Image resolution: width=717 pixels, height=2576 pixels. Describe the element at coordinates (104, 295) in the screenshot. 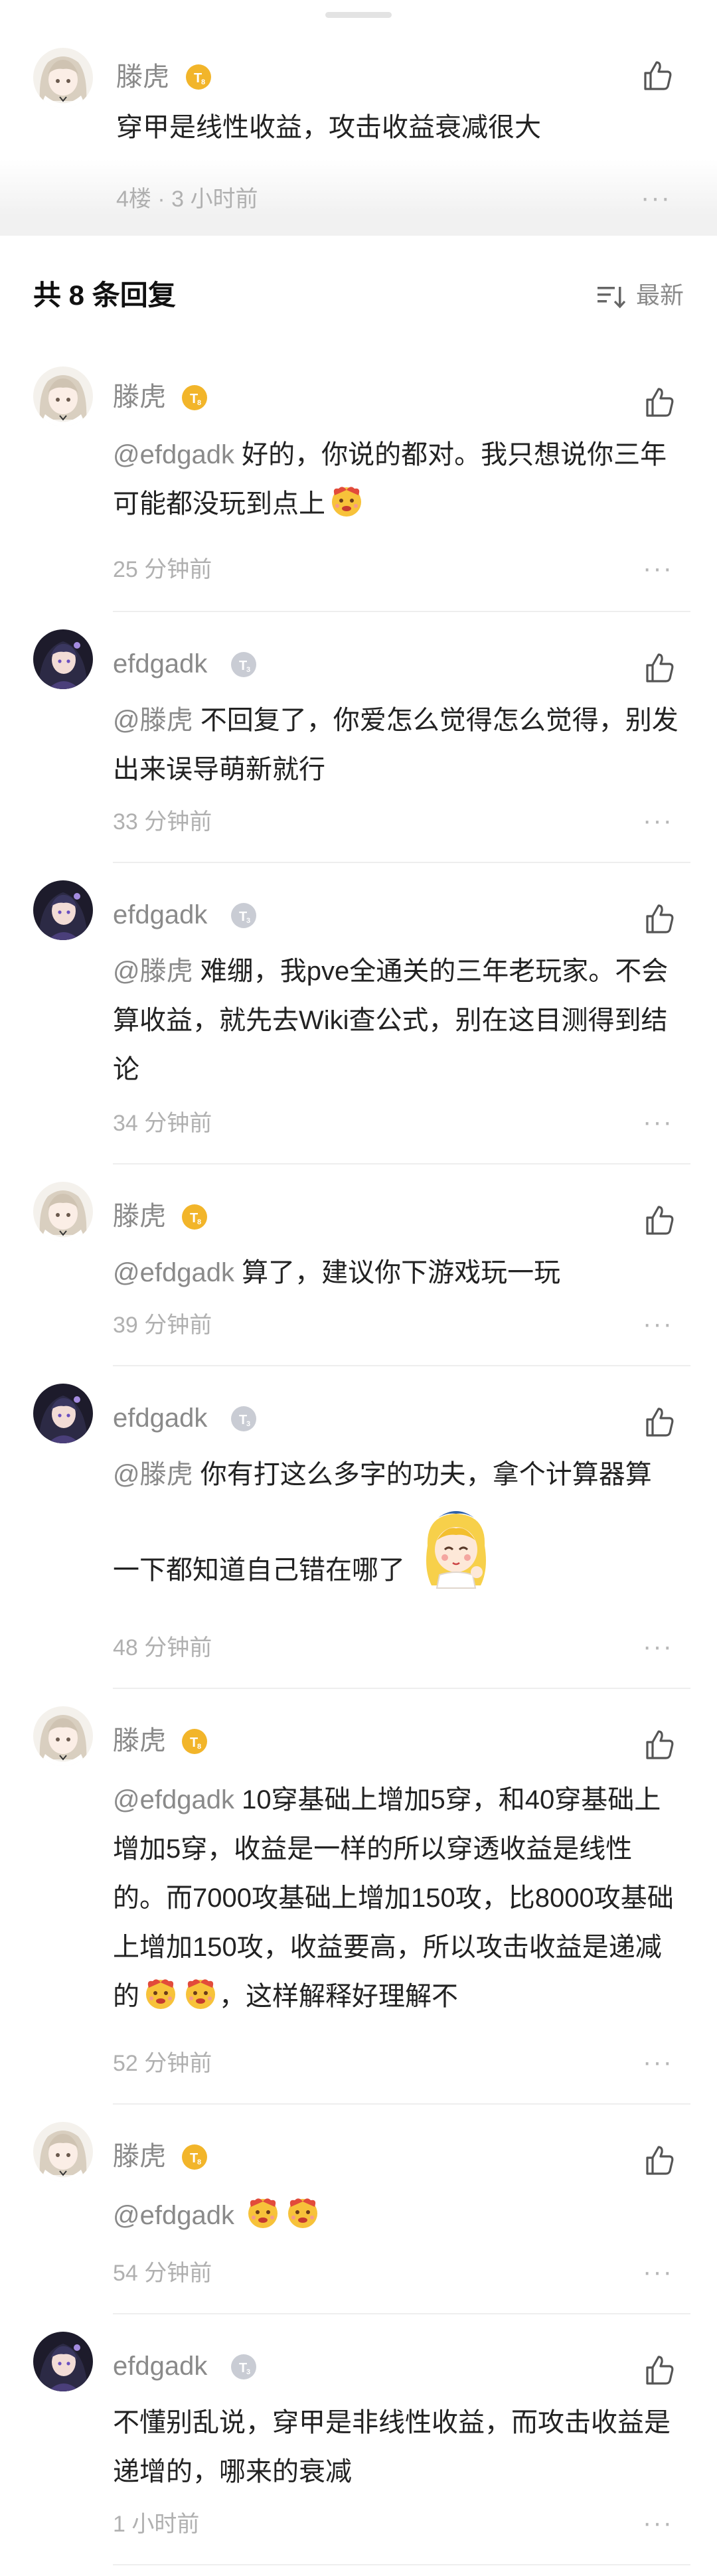

I see `replies-count: 共 8 条回复` at that location.